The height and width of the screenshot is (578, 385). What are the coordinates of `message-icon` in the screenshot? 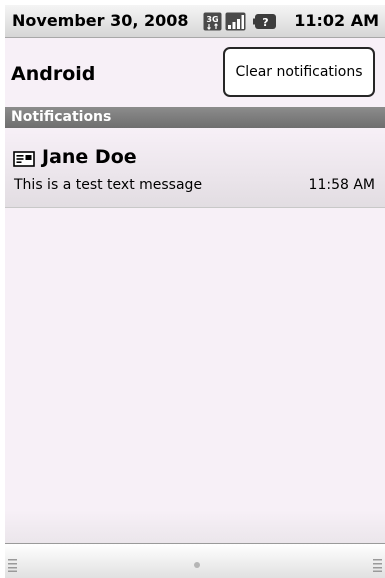 It's located at (24, 159).